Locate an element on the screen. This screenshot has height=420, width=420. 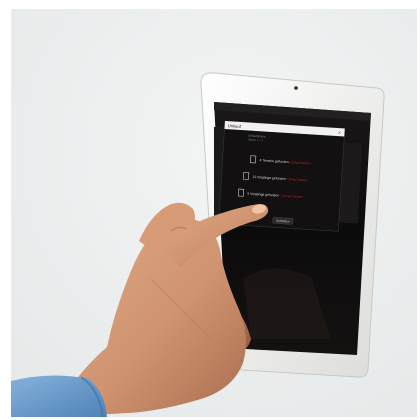
front-camera is located at coordinates (296, 88).